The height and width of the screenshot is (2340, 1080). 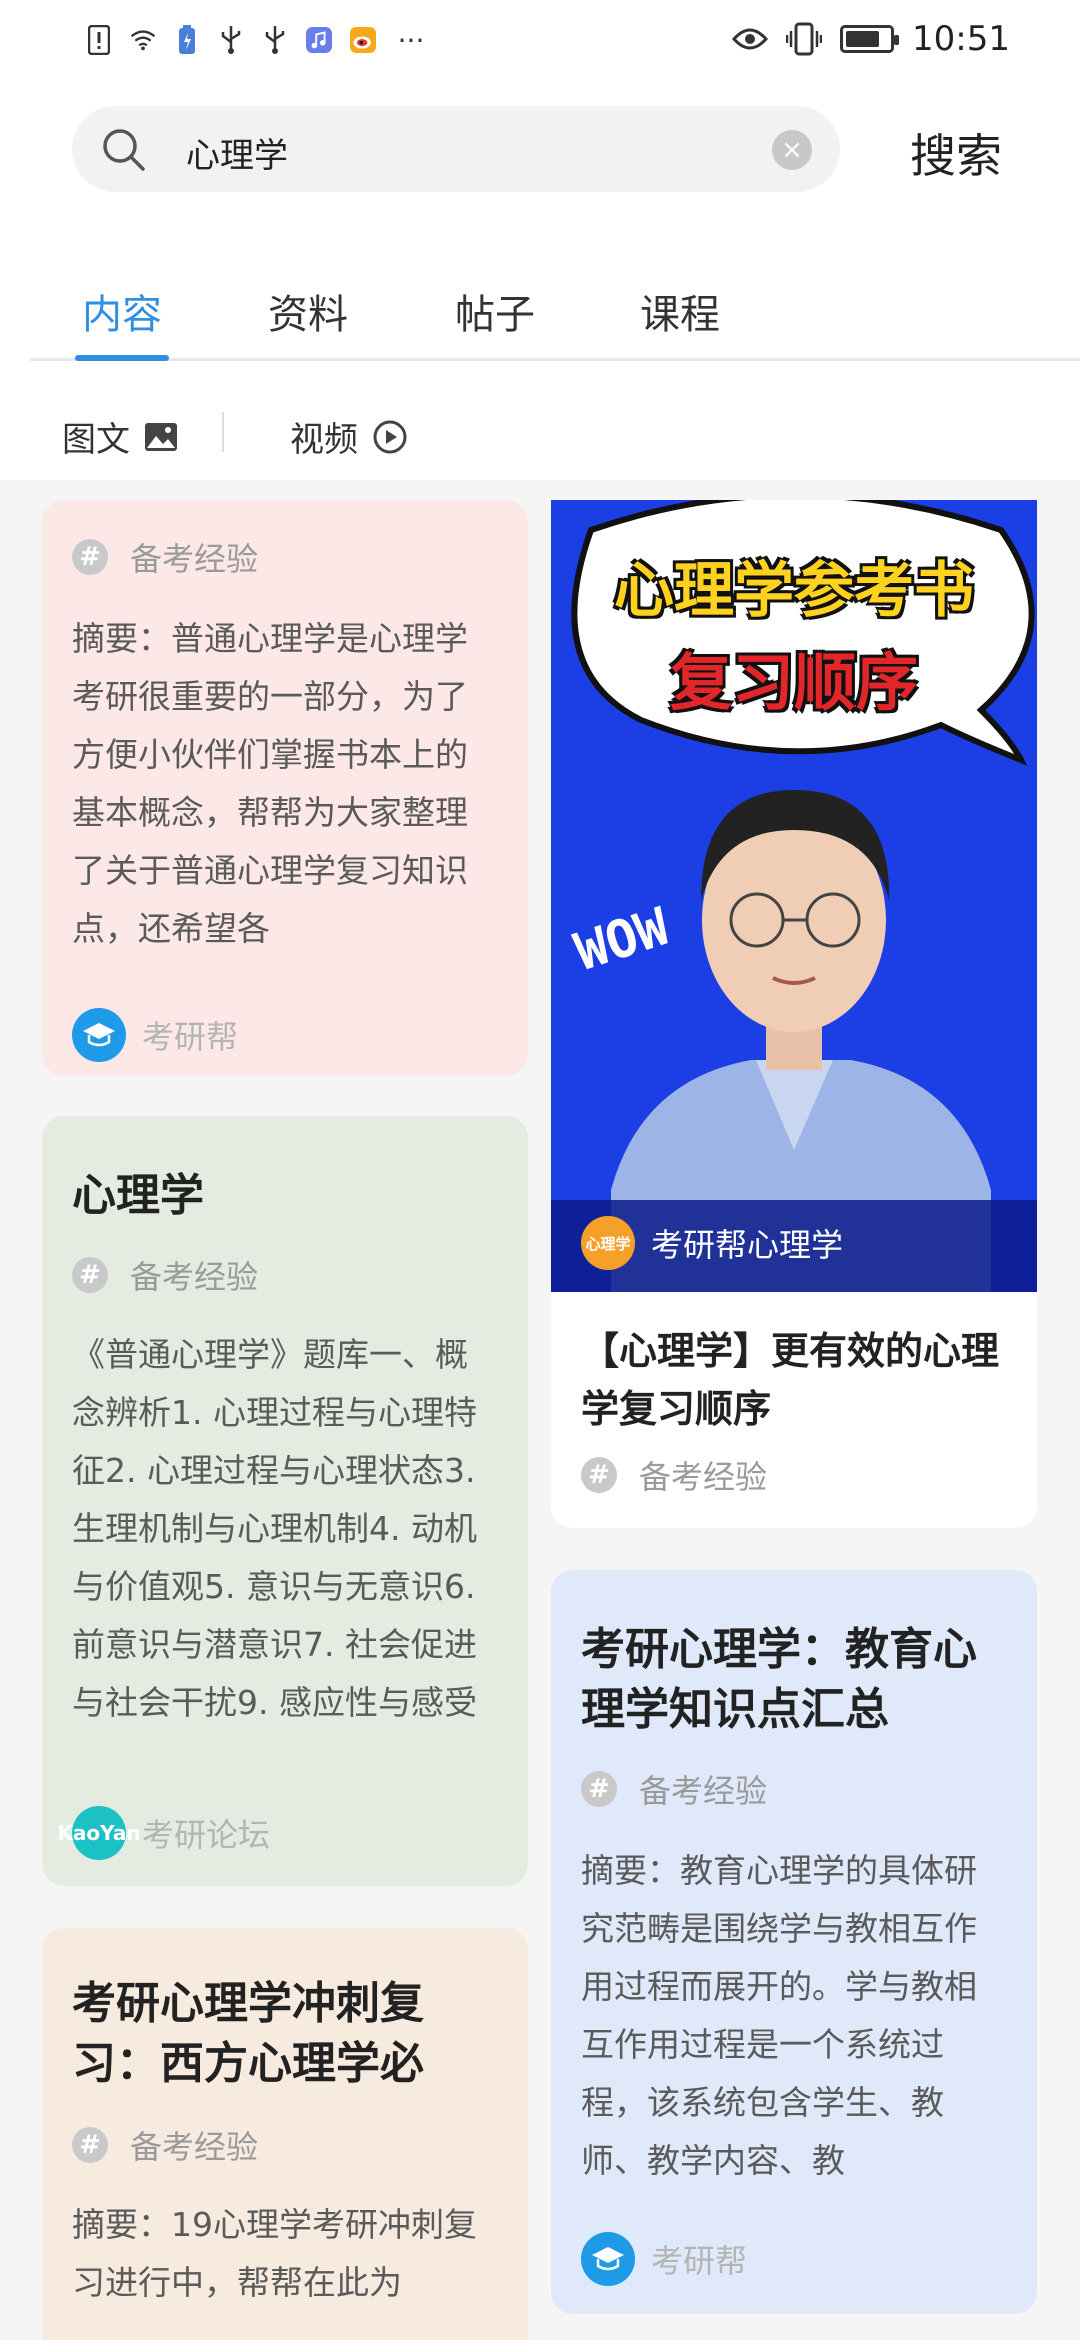 What do you see at coordinates (540, 40) in the screenshot?
I see `status-bar: ··· 10:51` at bounding box center [540, 40].